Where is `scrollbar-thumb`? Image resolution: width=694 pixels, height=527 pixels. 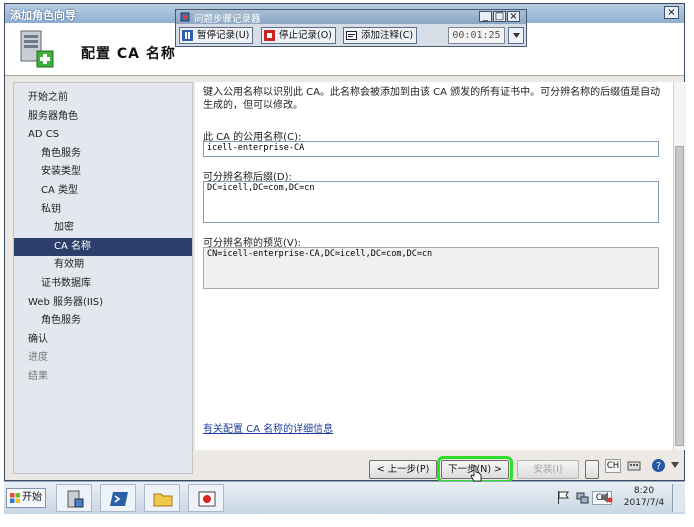 scrollbar-thumb is located at coordinates (679, 296).